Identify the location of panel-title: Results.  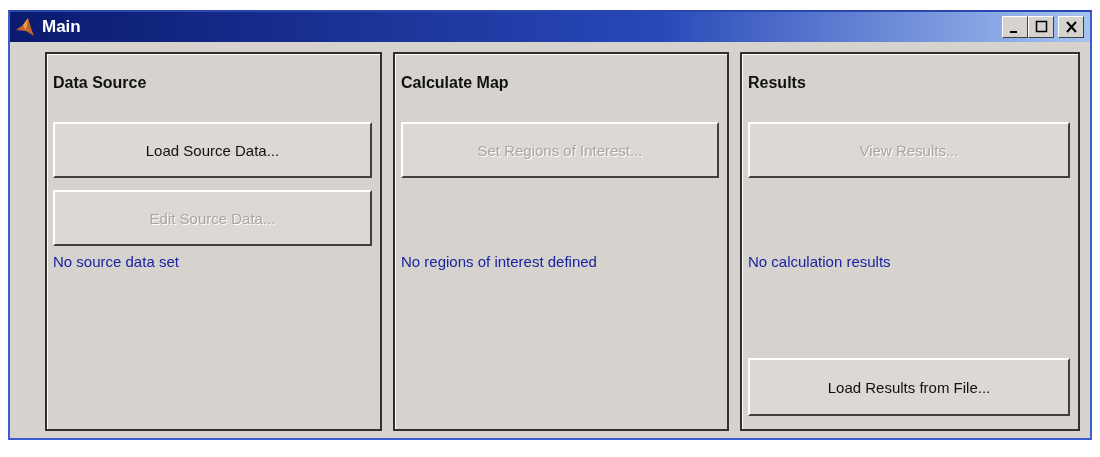
(777, 83).